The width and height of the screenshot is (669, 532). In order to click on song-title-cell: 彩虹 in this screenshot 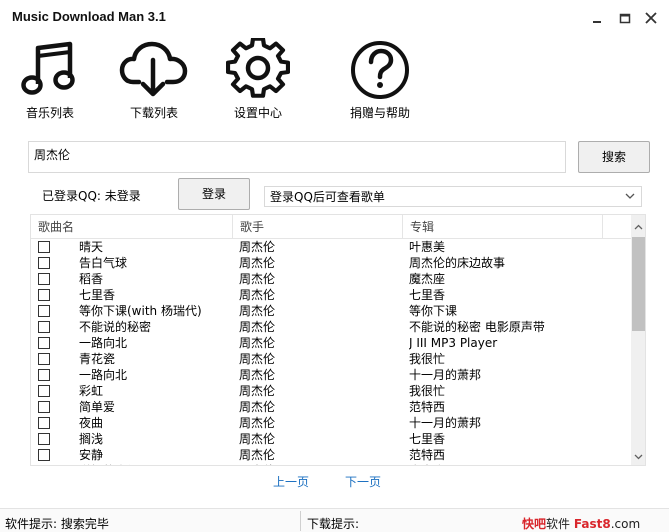, I will do `click(91, 391)`.